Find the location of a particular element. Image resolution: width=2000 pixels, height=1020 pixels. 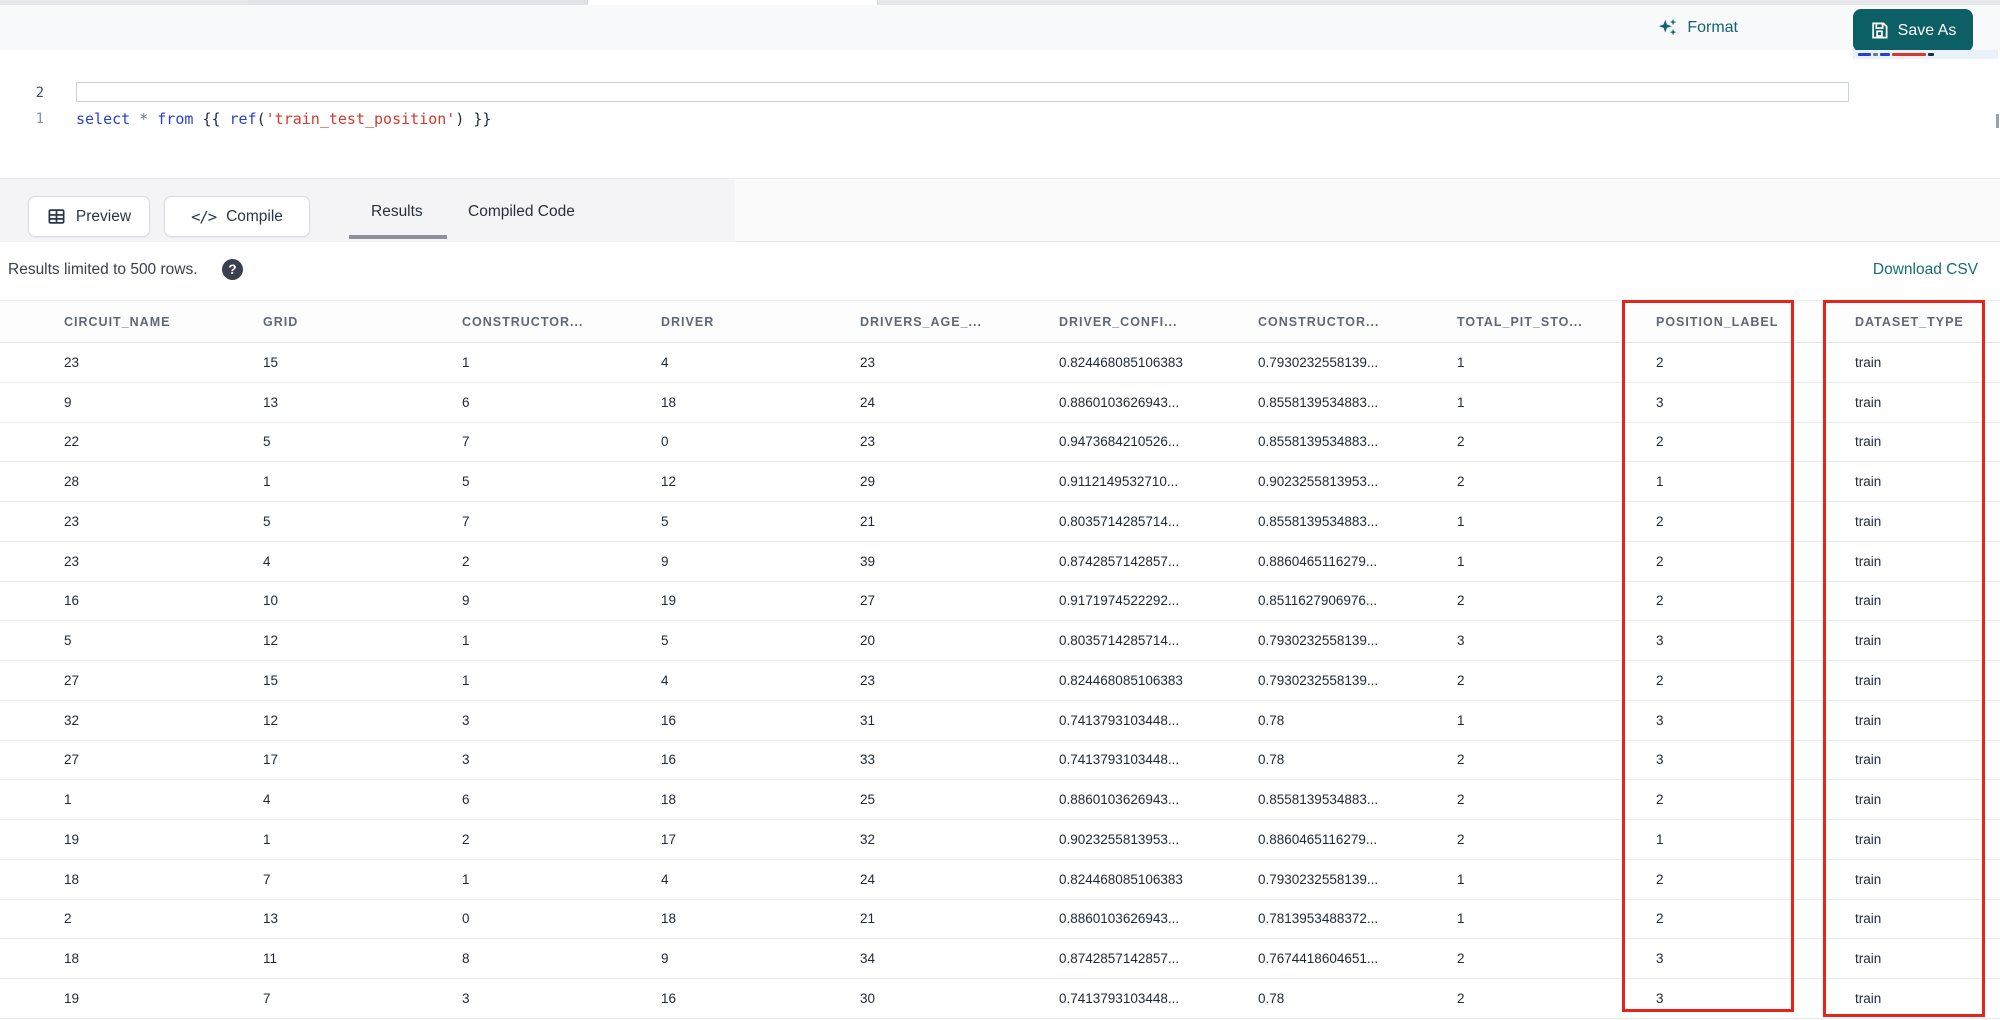

save-as-button: Save As is located at coordinates (1913, 30).